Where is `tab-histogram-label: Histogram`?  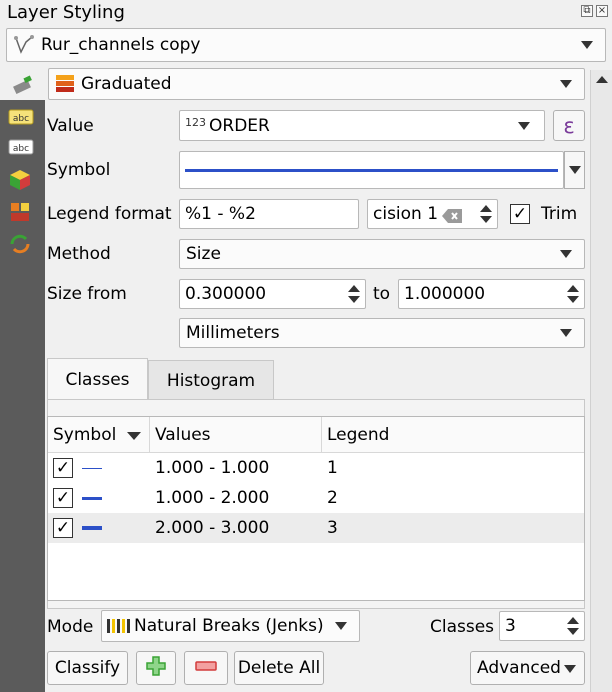 tab-histogram-label: Histogram is located at coordinates (211, 380).